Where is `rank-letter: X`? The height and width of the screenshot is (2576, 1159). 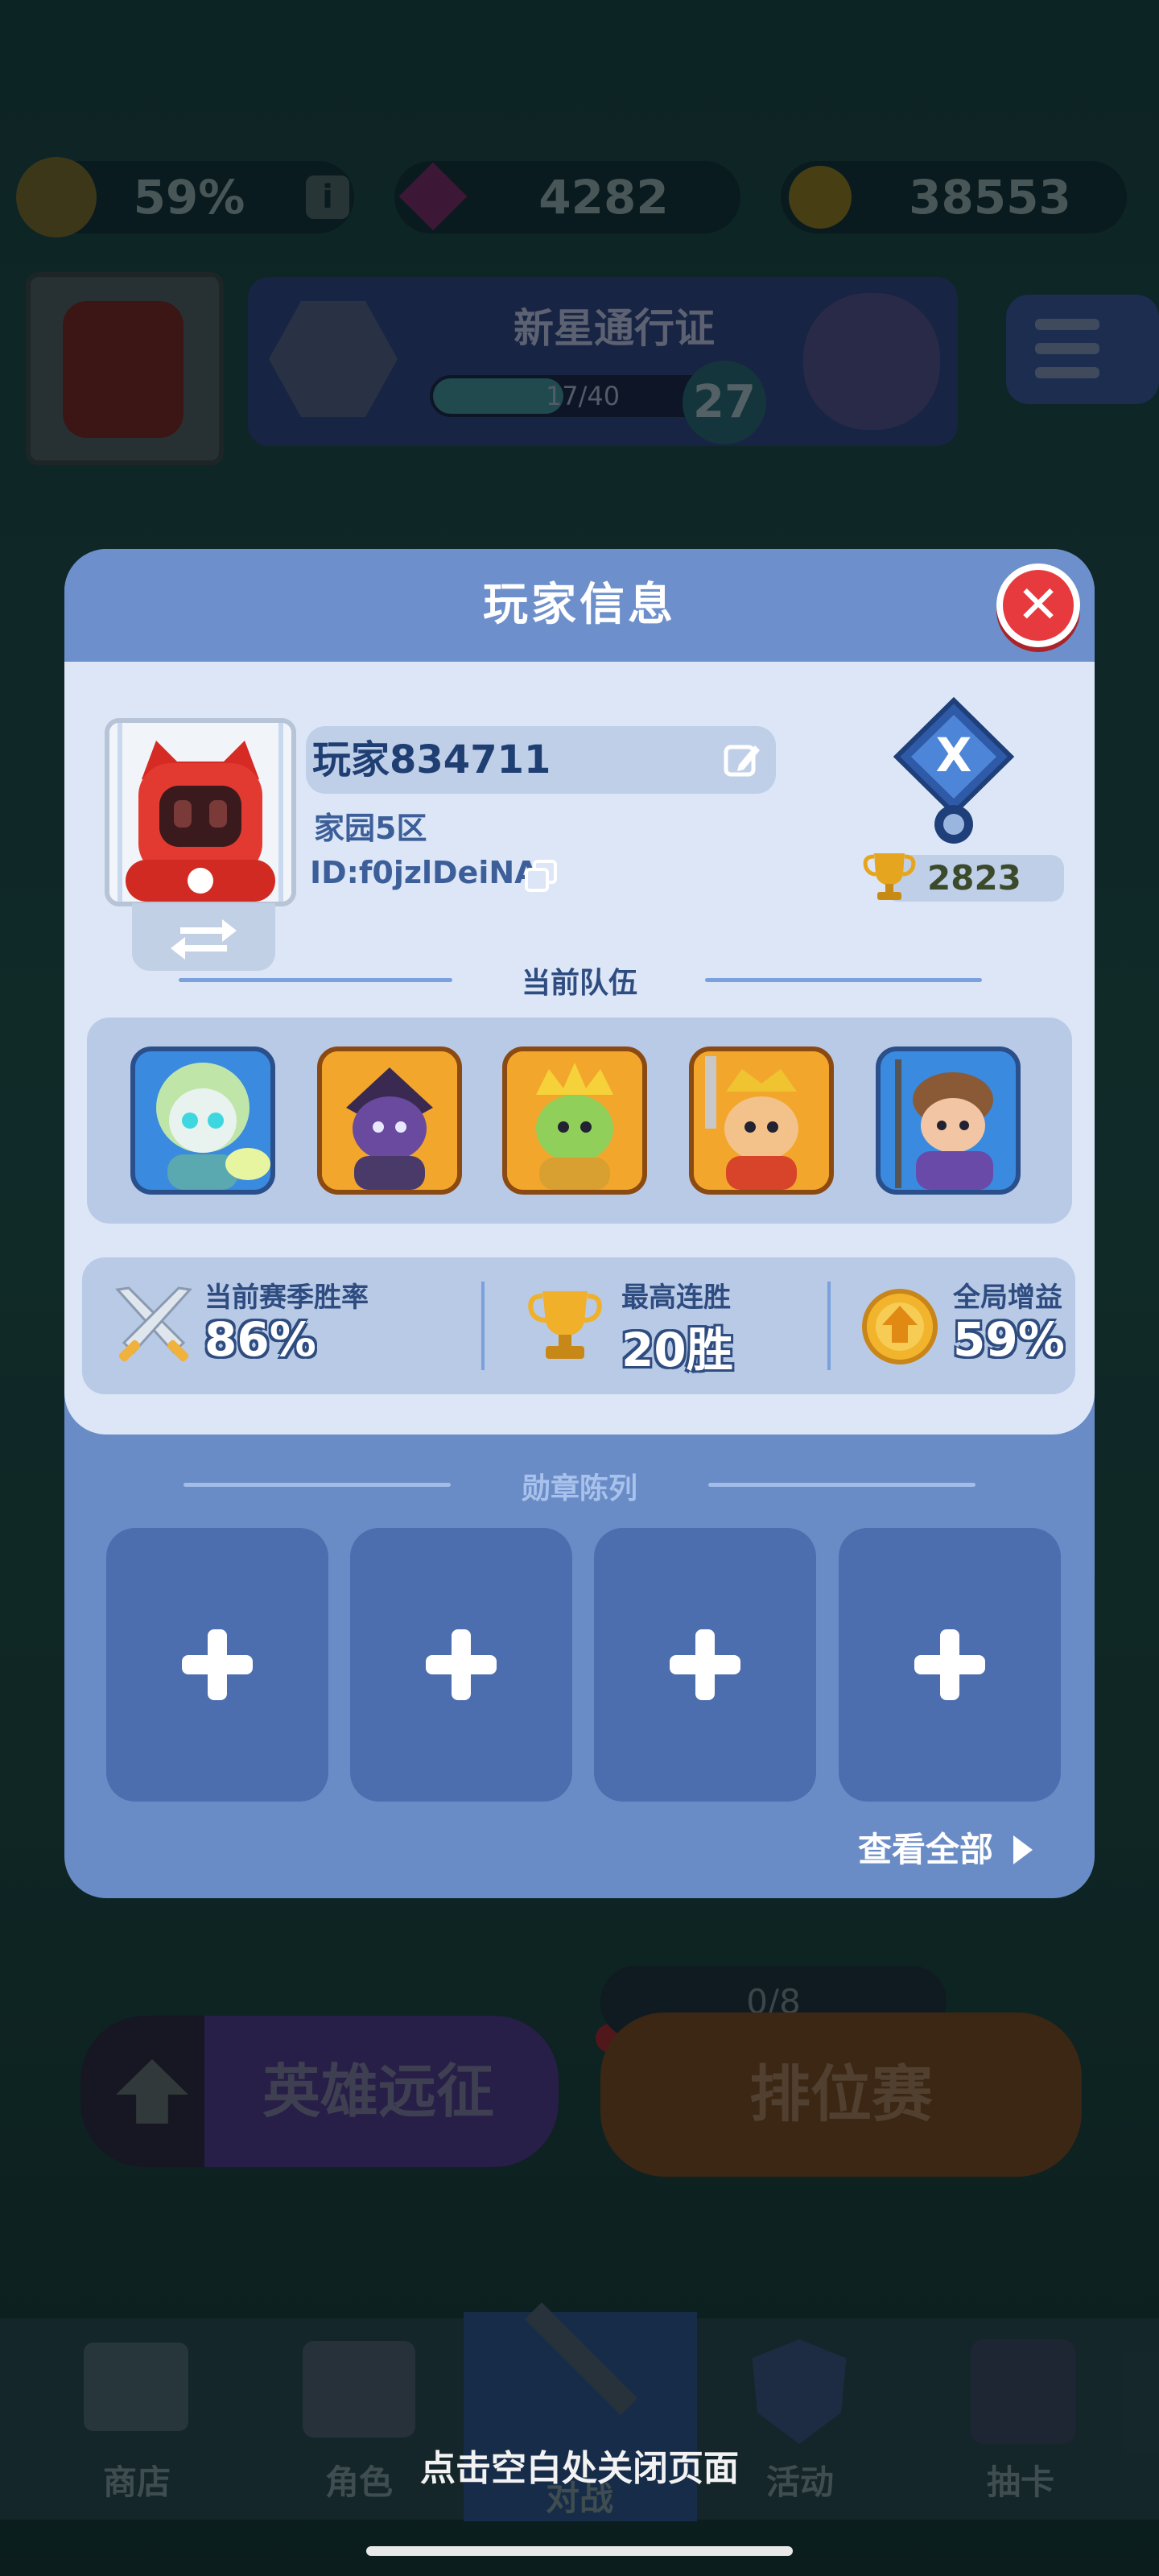 rank-letter: X is located at coordinates (953, 755).